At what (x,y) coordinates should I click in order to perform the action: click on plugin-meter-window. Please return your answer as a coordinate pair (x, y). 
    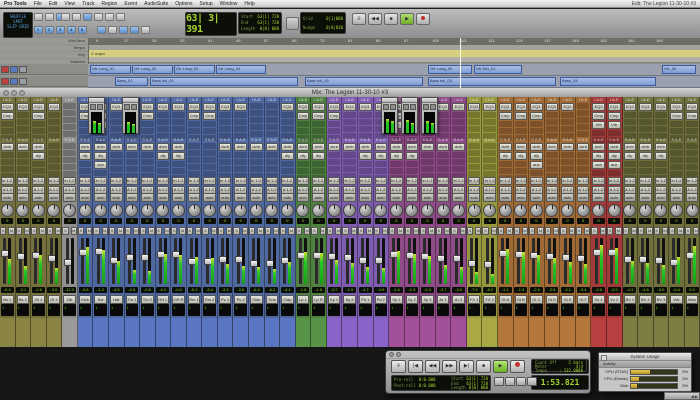
    Looking at the image, I should click on (429, 115).